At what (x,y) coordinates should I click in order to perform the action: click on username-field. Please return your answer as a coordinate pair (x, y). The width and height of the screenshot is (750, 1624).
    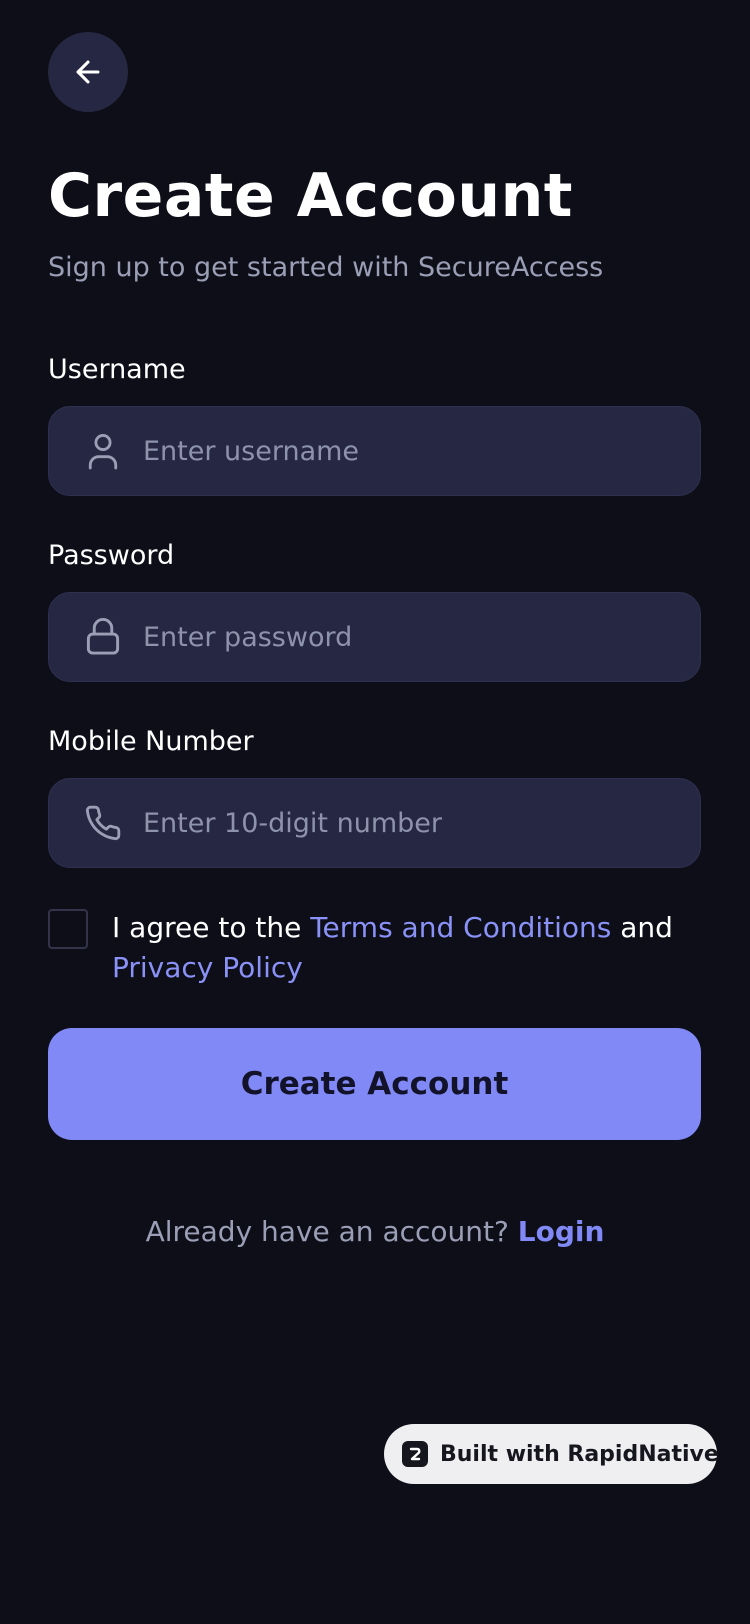
    Looking at the image, I should click on (374, 451).